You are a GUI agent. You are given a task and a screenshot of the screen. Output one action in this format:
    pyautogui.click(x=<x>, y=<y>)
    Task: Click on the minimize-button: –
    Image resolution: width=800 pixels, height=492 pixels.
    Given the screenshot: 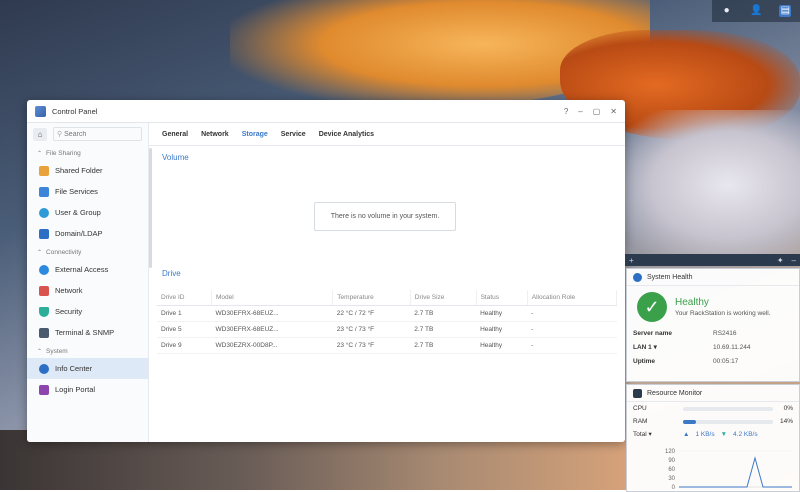 What is the action you would take?
    pyautogui.click(x=580, y=111)
    